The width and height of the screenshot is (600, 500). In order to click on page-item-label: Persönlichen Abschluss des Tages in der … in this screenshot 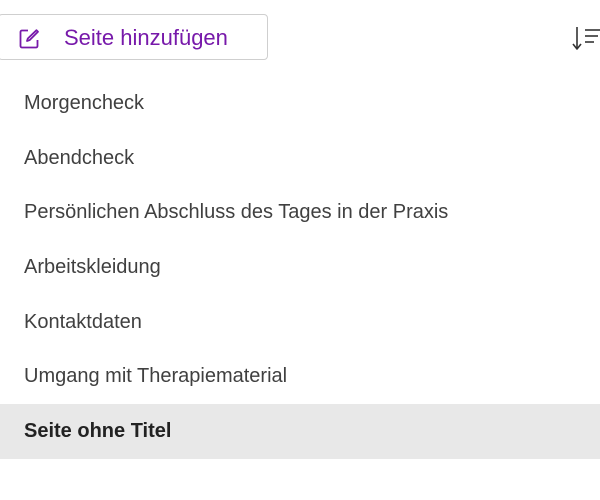, I will do `click(236, 212)`.